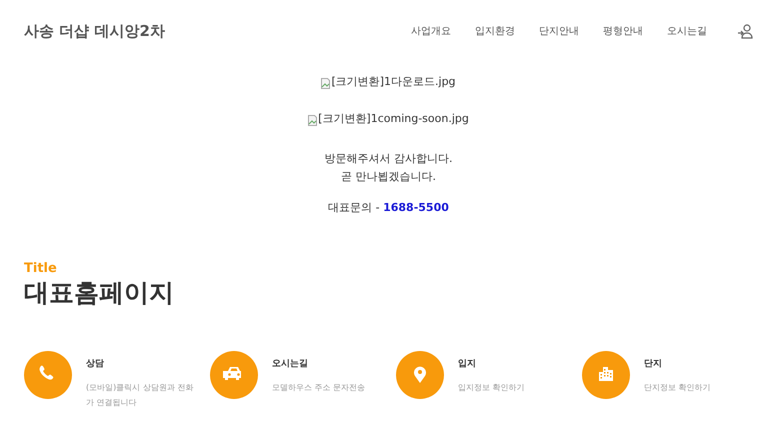 The width and height of the screenshot is (777, 423). I want to click on message-line: 곧 만나뵙겠습니다., so click(388, 177).